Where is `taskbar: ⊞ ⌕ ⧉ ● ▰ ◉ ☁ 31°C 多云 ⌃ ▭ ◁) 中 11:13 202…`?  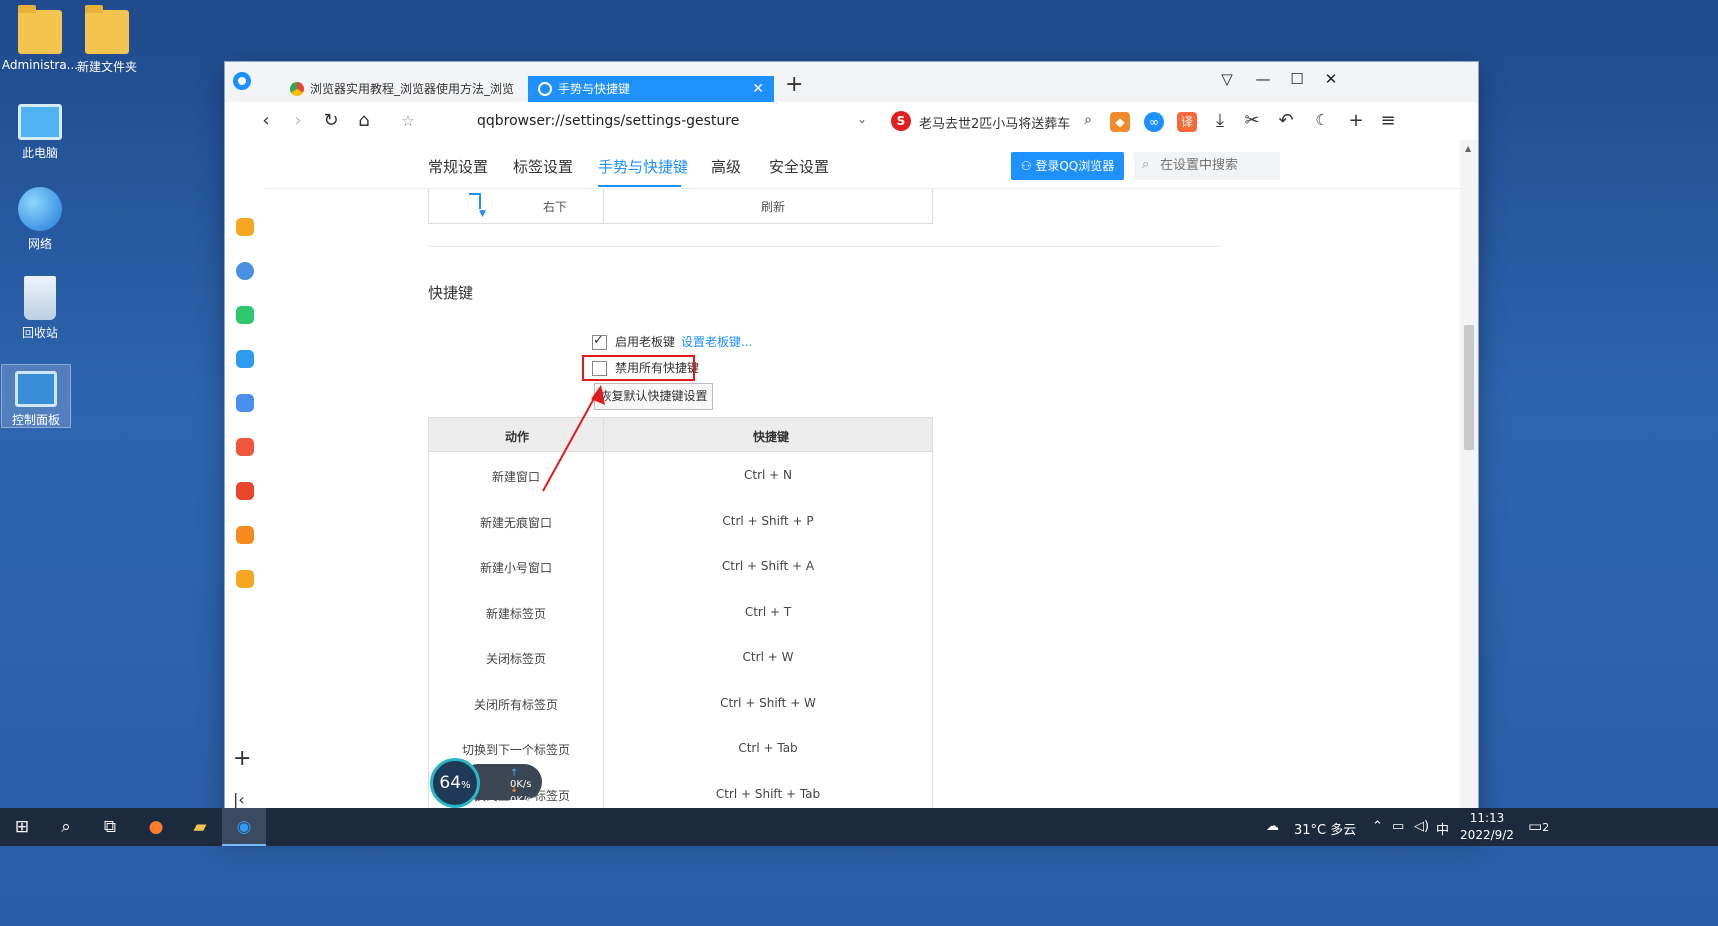
taskbar: ⊞ ⌕ ⧉ ● ▰ ◉ ☁ 31°C 多云 ⌃ ▭ ◁) 中 11:13 202… is located at coordinates (859, 827).